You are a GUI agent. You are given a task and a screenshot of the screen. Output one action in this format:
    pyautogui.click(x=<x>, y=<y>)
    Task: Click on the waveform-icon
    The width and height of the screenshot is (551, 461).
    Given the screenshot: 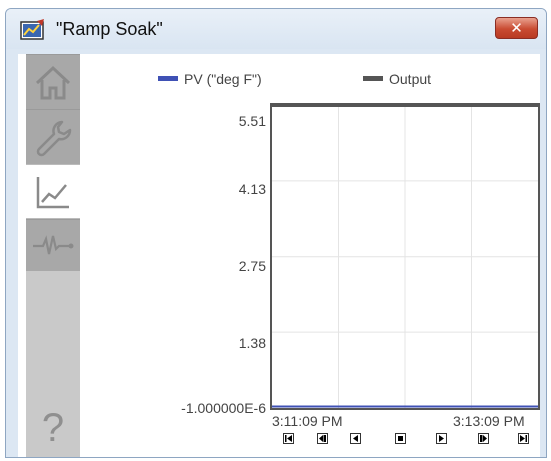 What is the action you would take?
    pyautogui.click(x=53, y=244)
    